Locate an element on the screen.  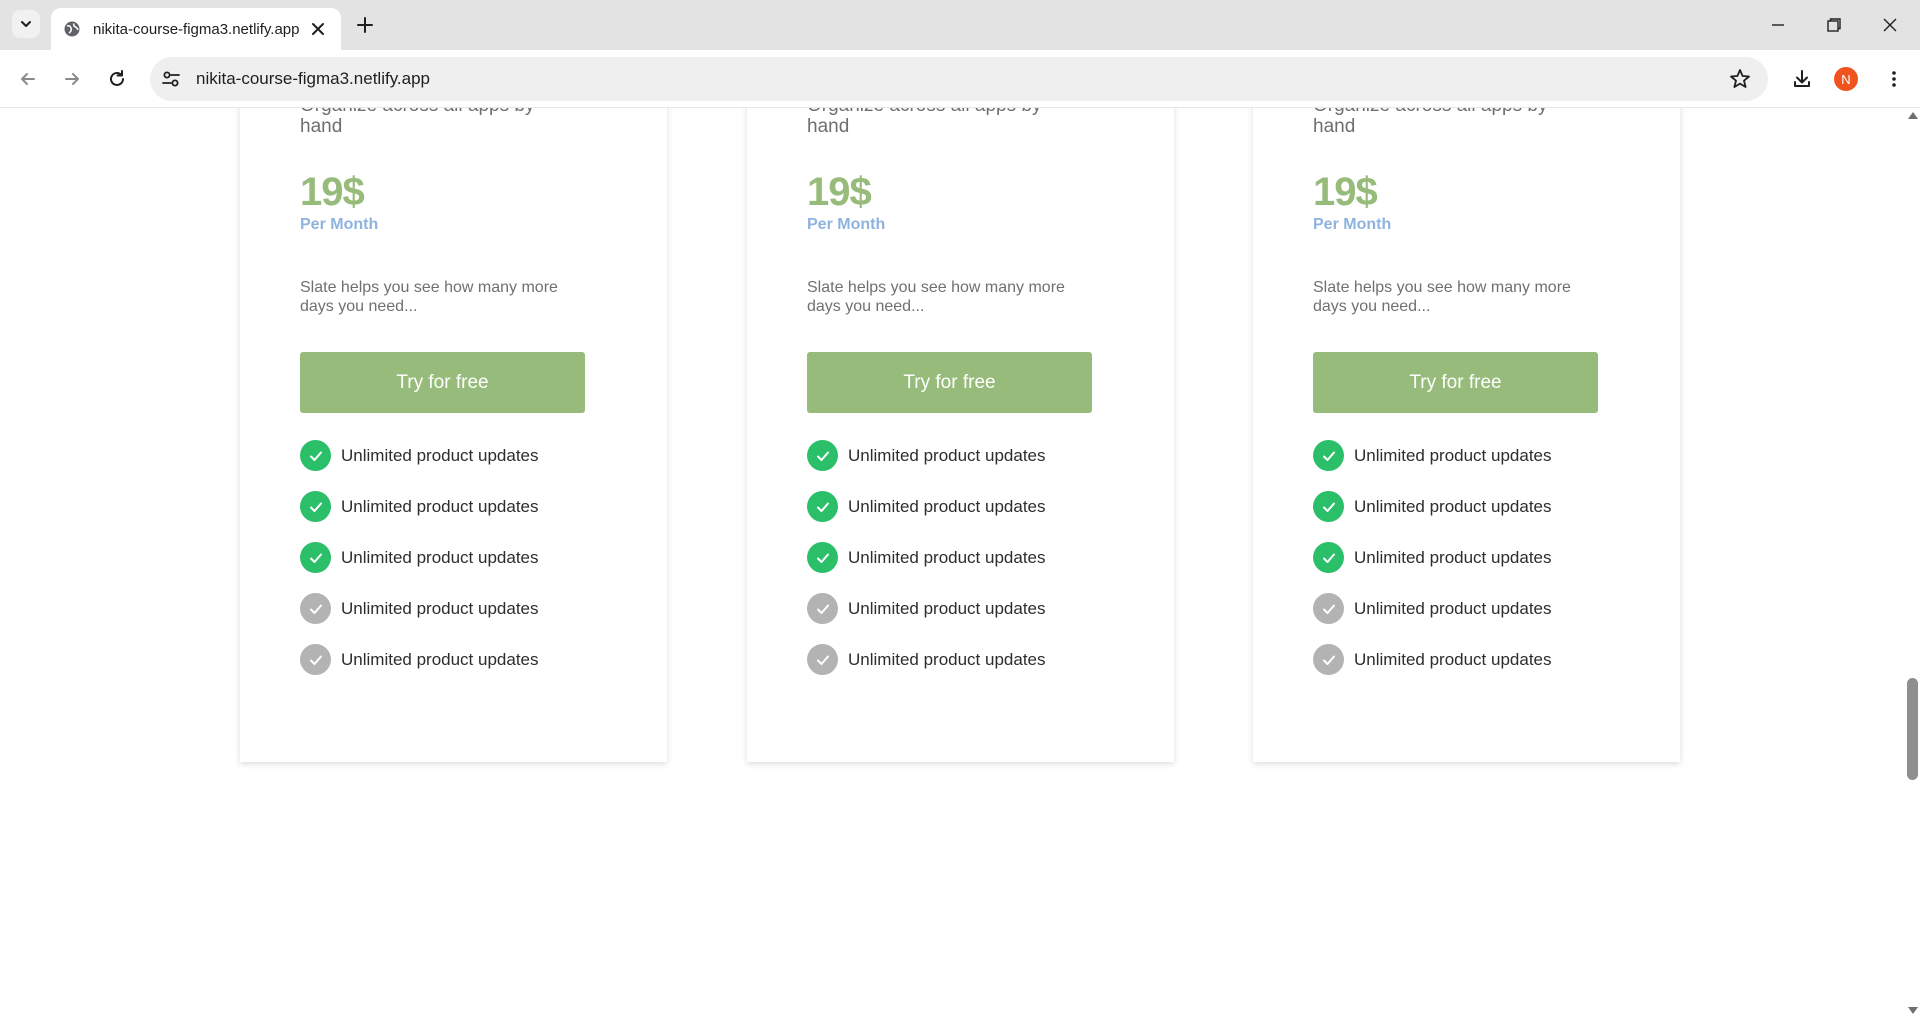
site-settings-icon is located at coordinates (171, 79).